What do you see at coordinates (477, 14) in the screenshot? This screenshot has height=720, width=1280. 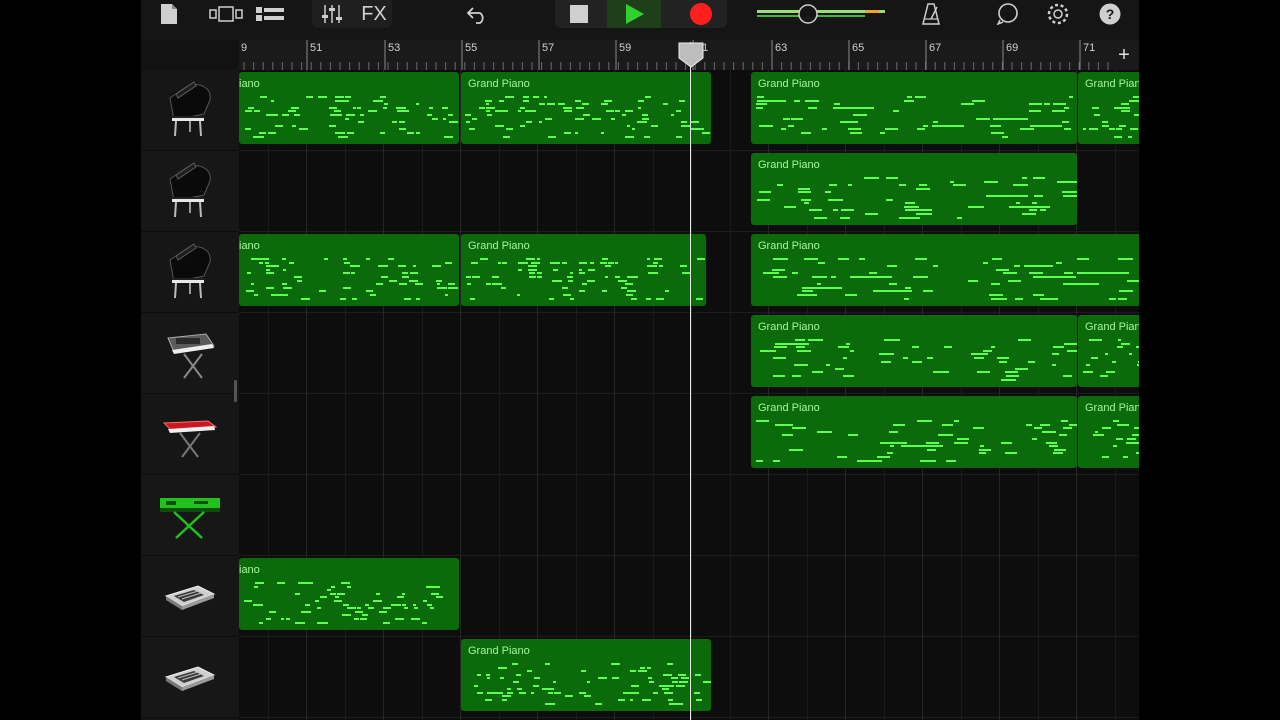 I see `undo-button` at bounding box center [477, 14].